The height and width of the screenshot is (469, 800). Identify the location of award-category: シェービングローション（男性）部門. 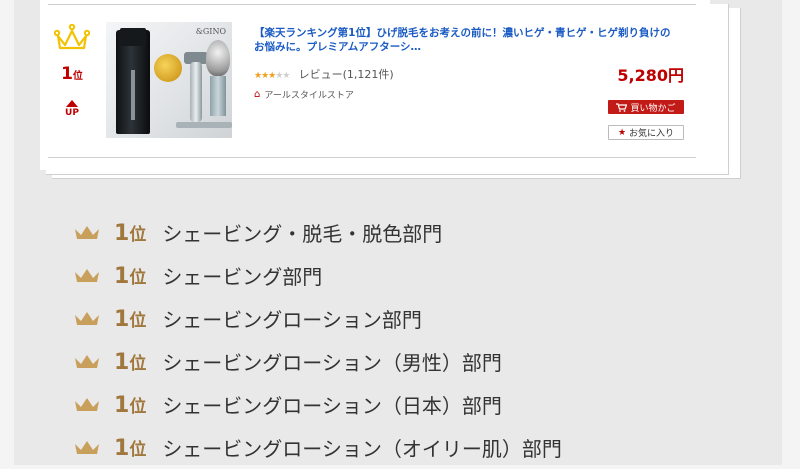
(332, 363).